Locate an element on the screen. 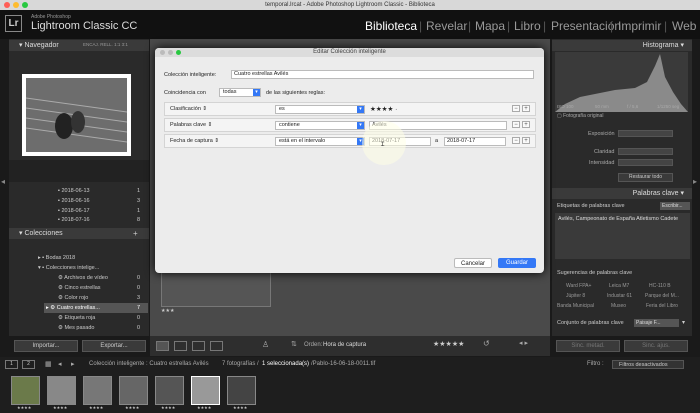 The image size is (700, 413). forward-arrow-icon: ▸ is located at coordinates (73, 364).